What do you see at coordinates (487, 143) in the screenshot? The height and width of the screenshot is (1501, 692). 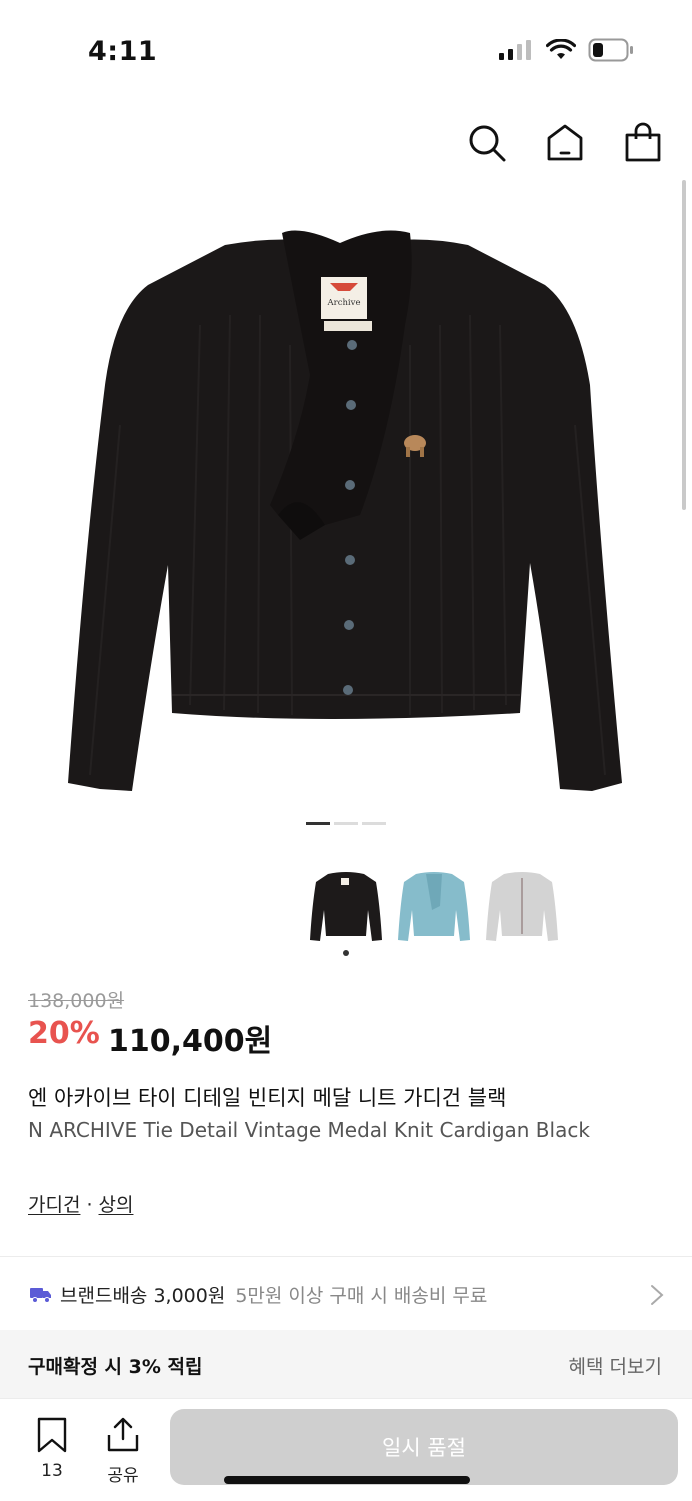 I see `search-icon` at bounding box center [487, 143].